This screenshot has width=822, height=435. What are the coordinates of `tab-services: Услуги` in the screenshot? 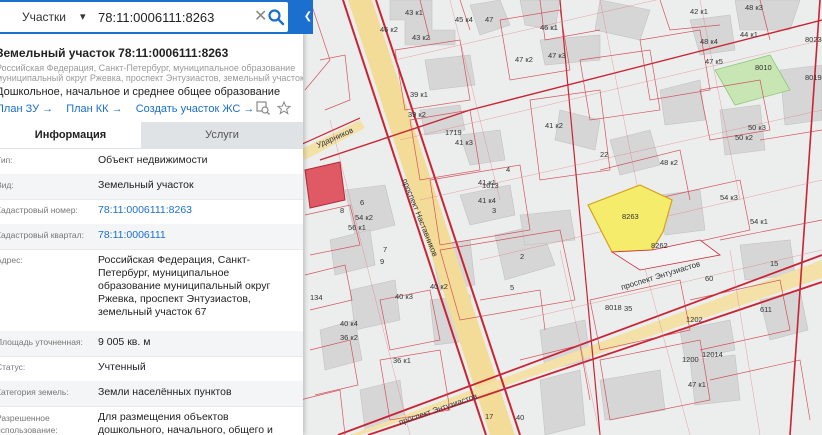 It's located at (222, 135).